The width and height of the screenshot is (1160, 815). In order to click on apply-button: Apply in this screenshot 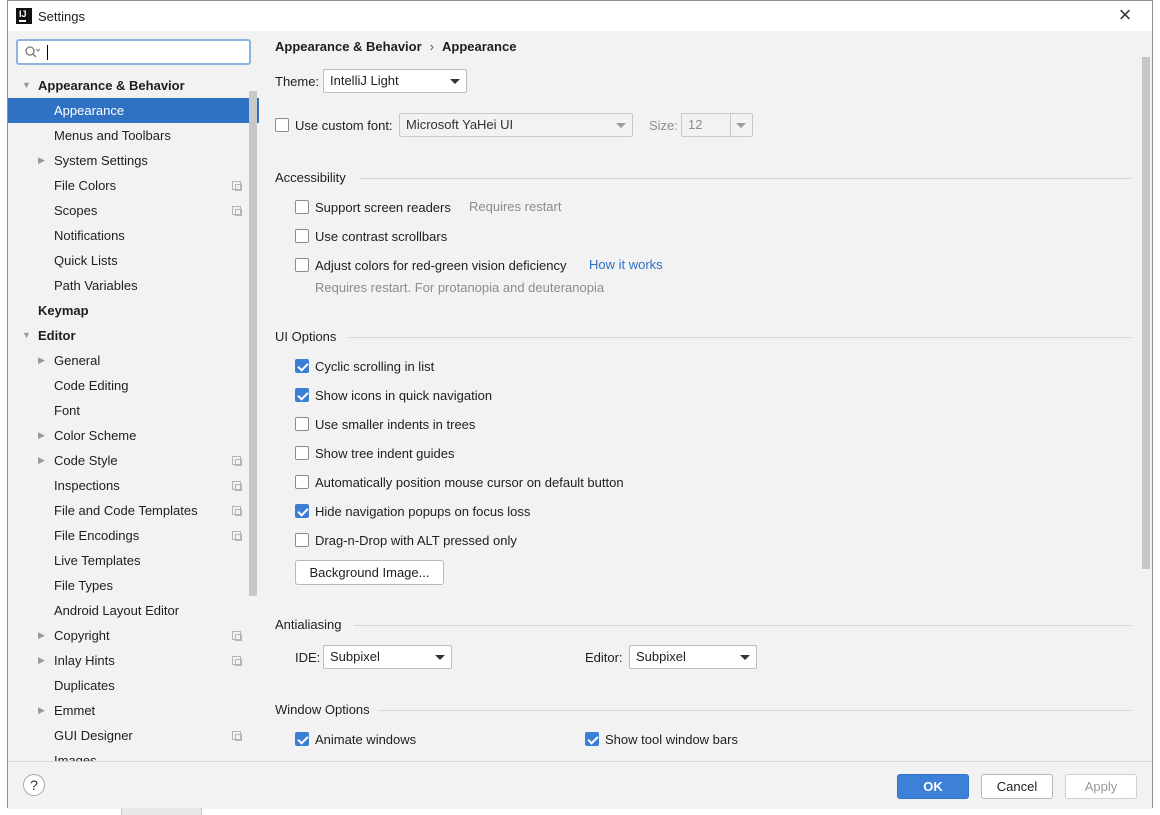, I will do `click(1101, 786)`.